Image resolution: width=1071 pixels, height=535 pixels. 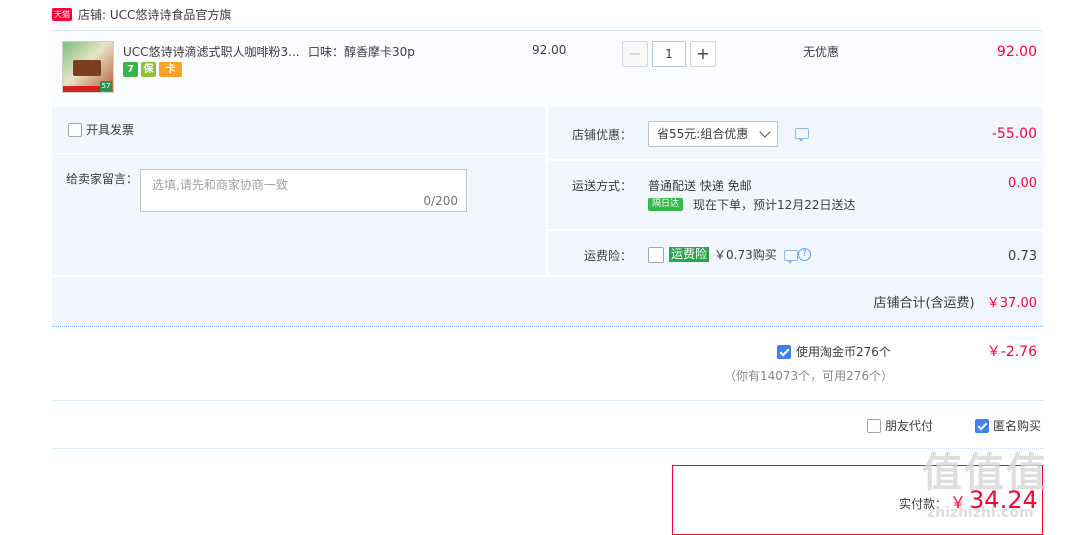 I want to click on insurance-amount: 0.73, so click(x=1022, y=256).